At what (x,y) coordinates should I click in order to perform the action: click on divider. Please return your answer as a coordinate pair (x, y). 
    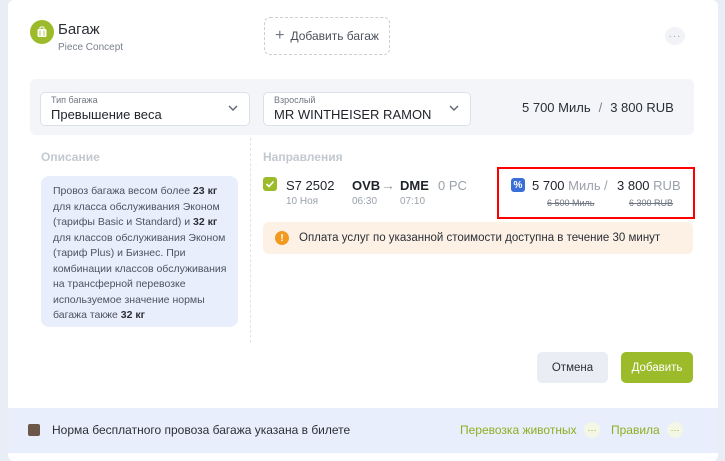
    Looking at the image, I should click on (250, 240).